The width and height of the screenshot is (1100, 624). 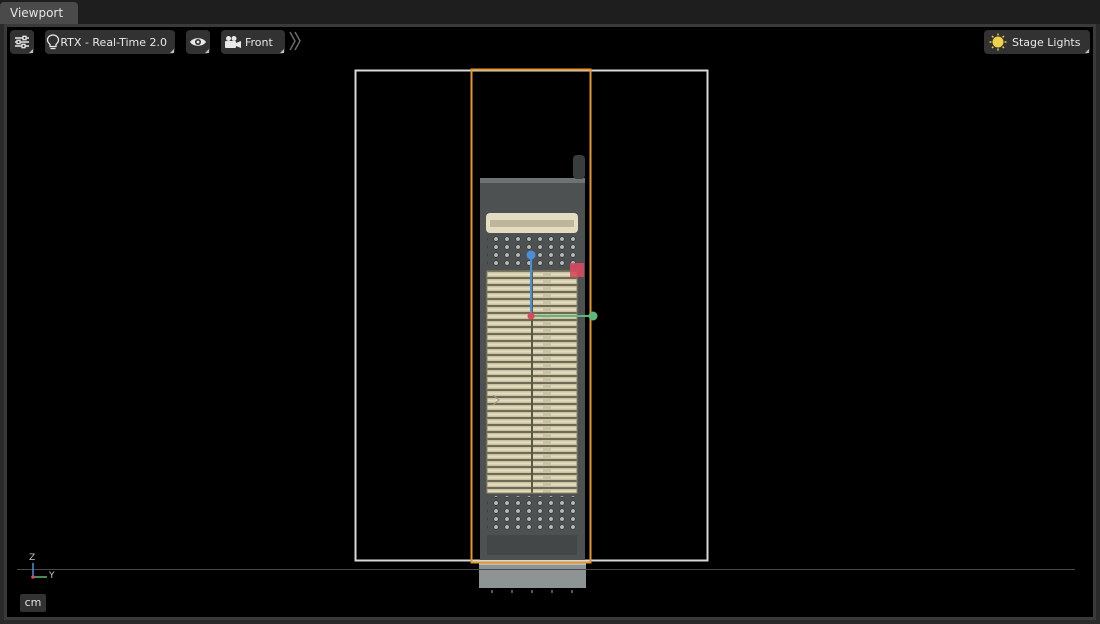 I want to click on renderer-button: RTX - Real-Time 2.0, so click(x=110, y=42).